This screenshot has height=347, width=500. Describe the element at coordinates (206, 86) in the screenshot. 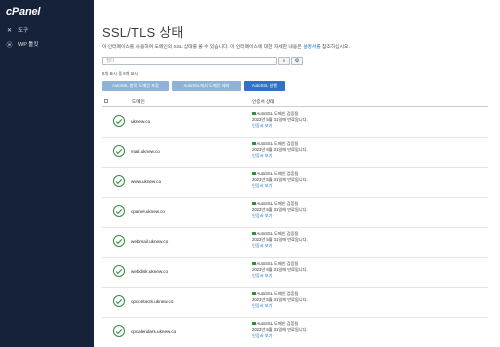

I see `exclude-domain-button: AutoSSL에서 도메인 제외` at that location.